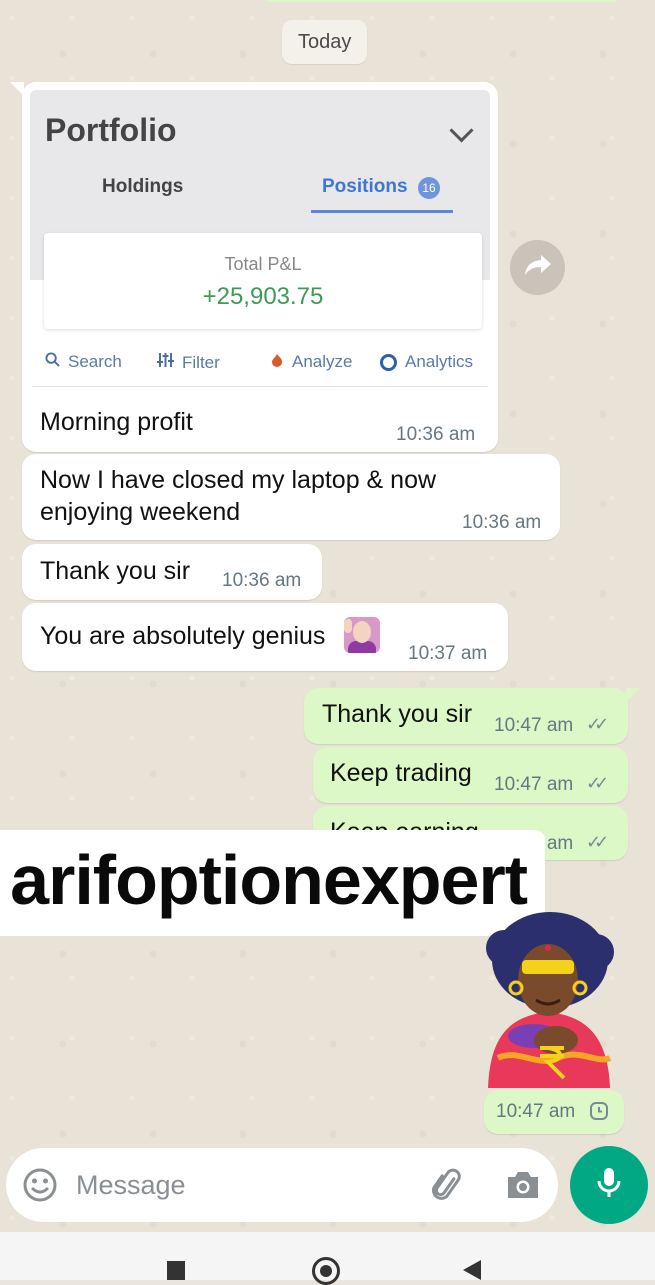 The image size is (655, 1285). I want to click on camera-icon, so click(523, 1185).